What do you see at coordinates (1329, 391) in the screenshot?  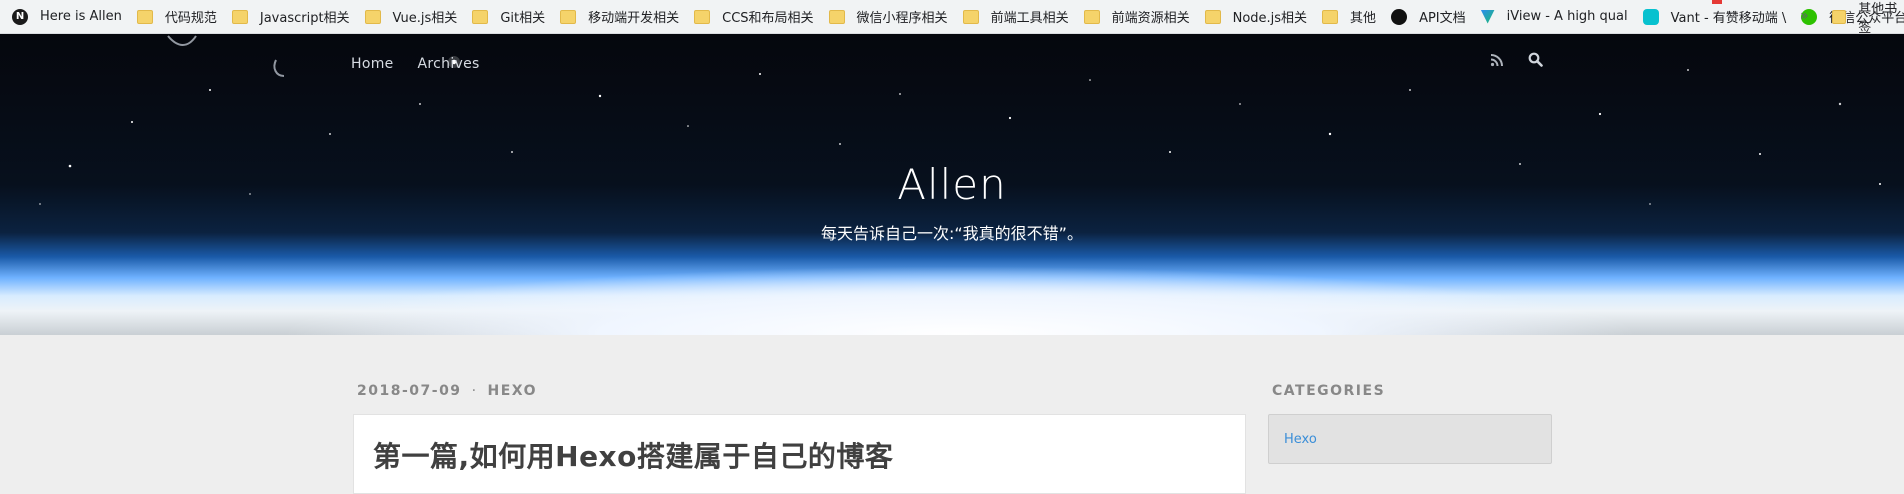 I see `categories-heading: CATEGORIES` at bounding box center [1329, 391].